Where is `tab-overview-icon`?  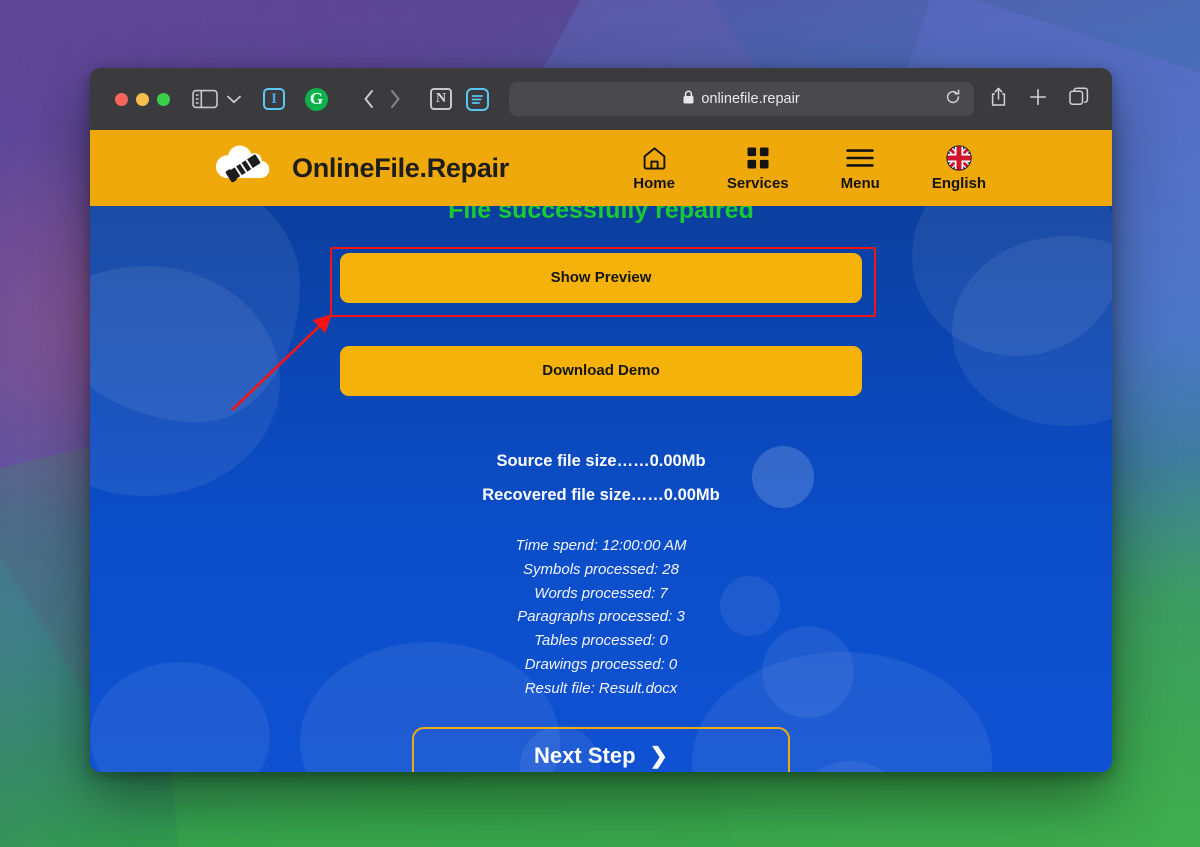
tab-overview-icon is located at coordinates (1079, 99).